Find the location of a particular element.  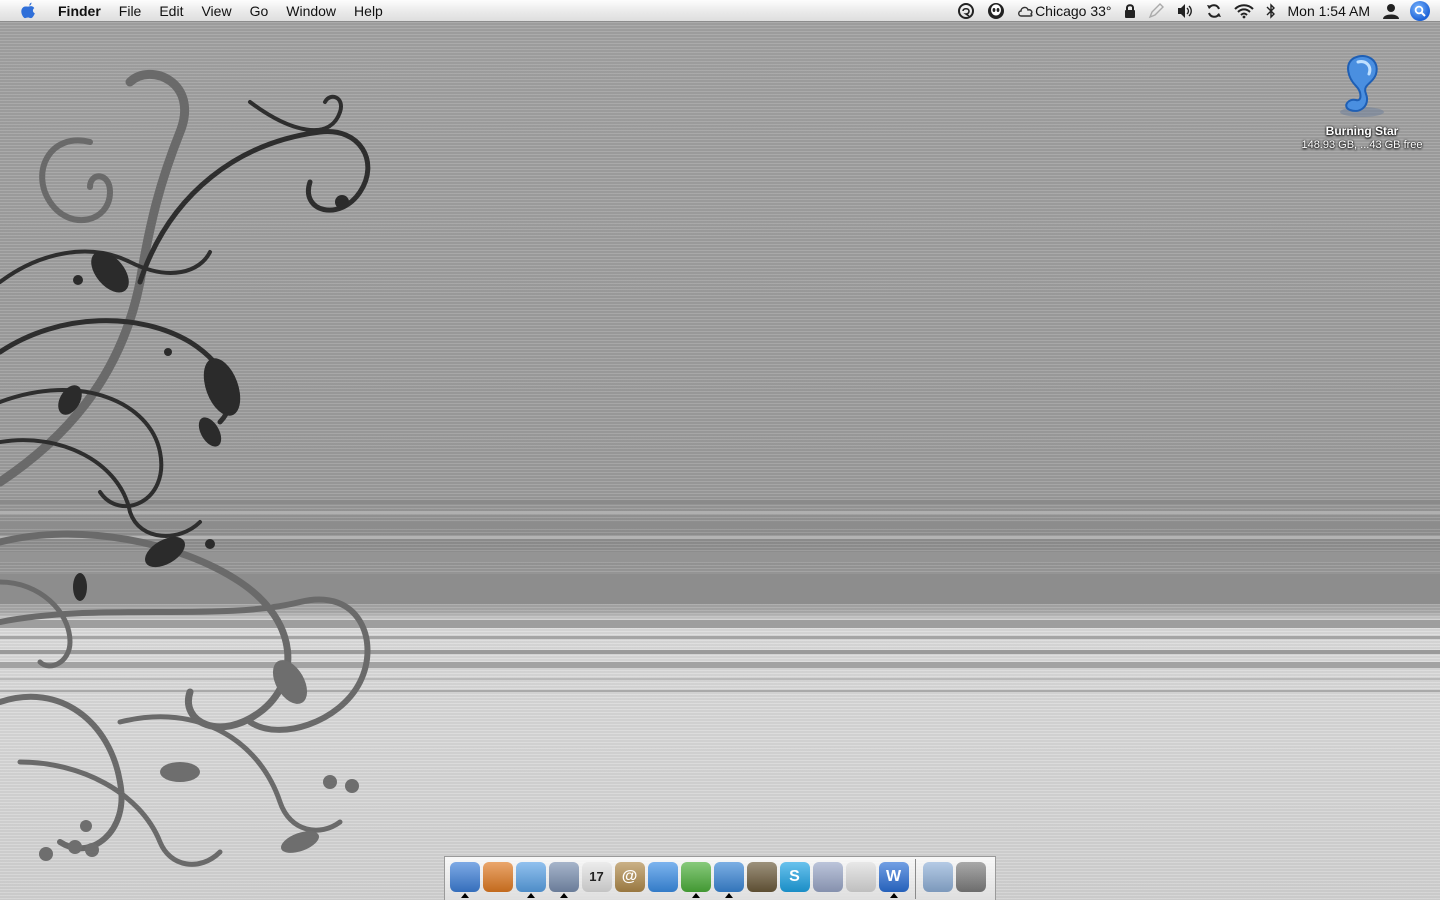

spotlight-search-icon is located at coordinates (1420, 11).